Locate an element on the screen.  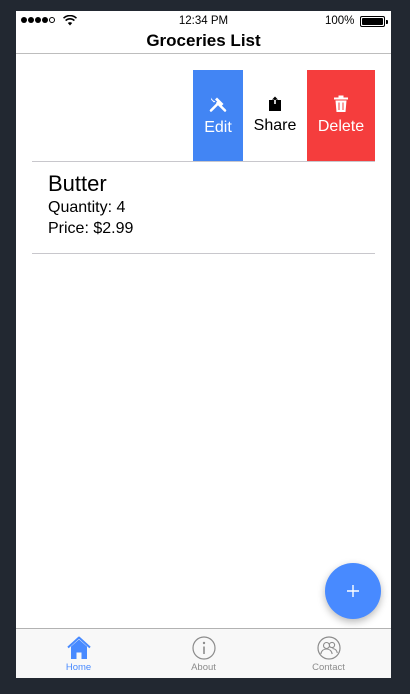
delete-label: Delete is located at coordinates (341, 126).